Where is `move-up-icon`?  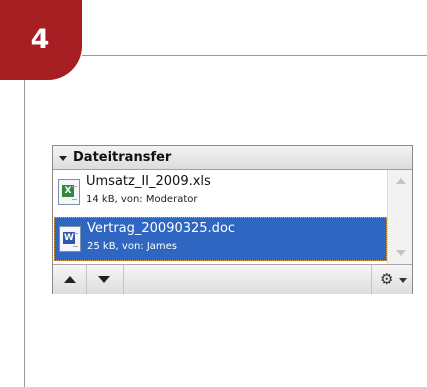 move-up-icon is located at coordinates (70, 279).